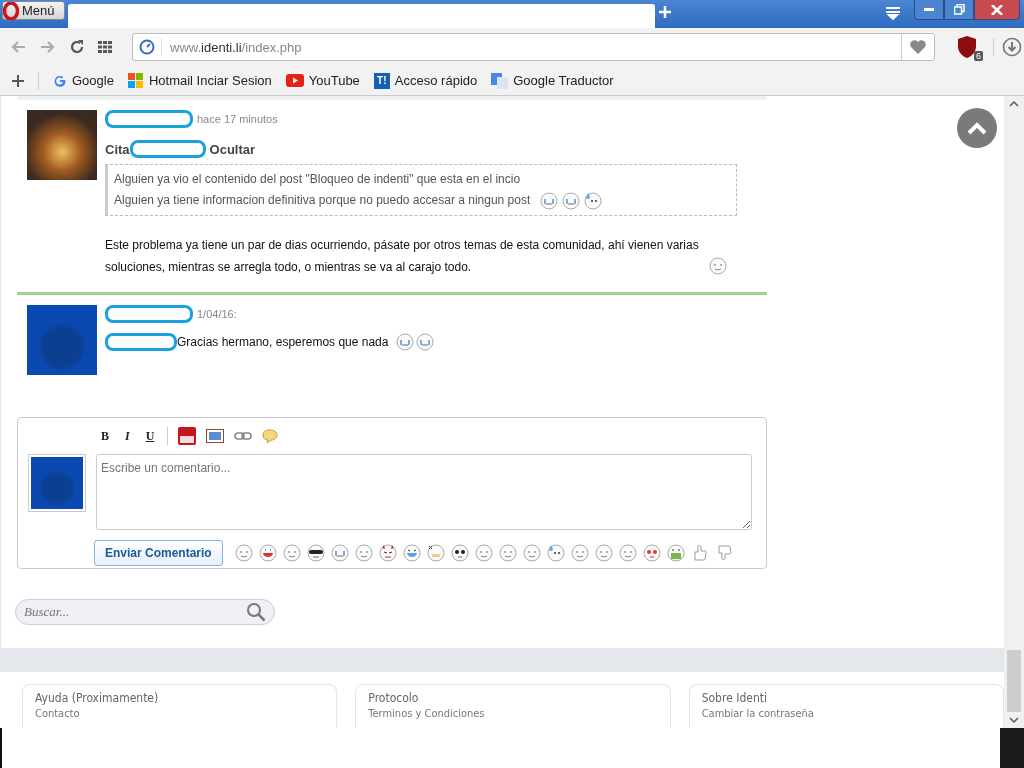 This screenshot has height=768, width=1024. What do you see at coordinates (33, 10) in the screenshot?
I see `menu-button: Menú` at bounding box center [33, 10].